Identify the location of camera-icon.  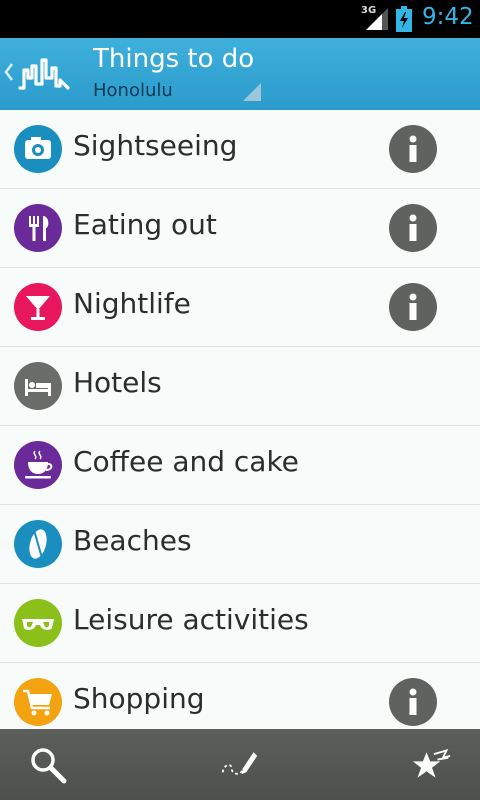
(38, 149).